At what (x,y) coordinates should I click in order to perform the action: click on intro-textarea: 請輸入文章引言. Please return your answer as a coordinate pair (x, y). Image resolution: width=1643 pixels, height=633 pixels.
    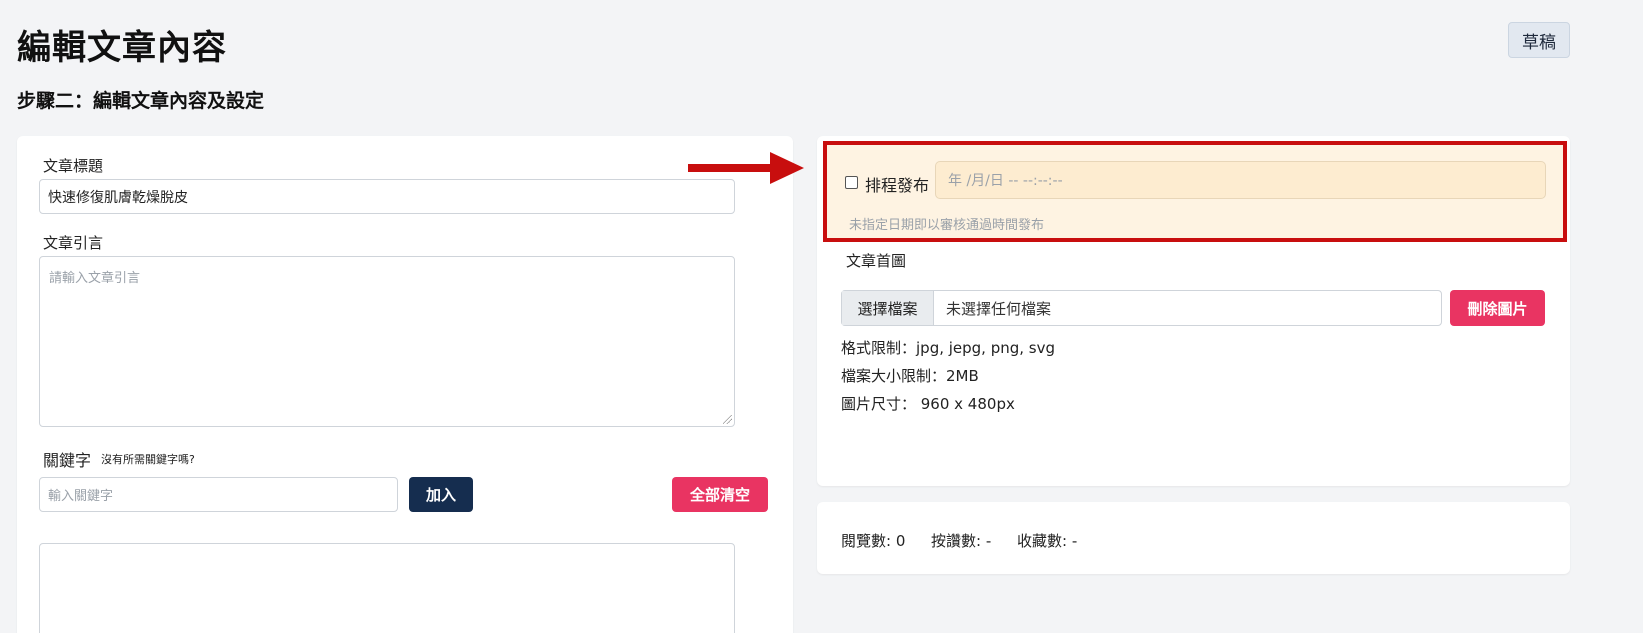
    Looking at the image, I should click on (387, 341).